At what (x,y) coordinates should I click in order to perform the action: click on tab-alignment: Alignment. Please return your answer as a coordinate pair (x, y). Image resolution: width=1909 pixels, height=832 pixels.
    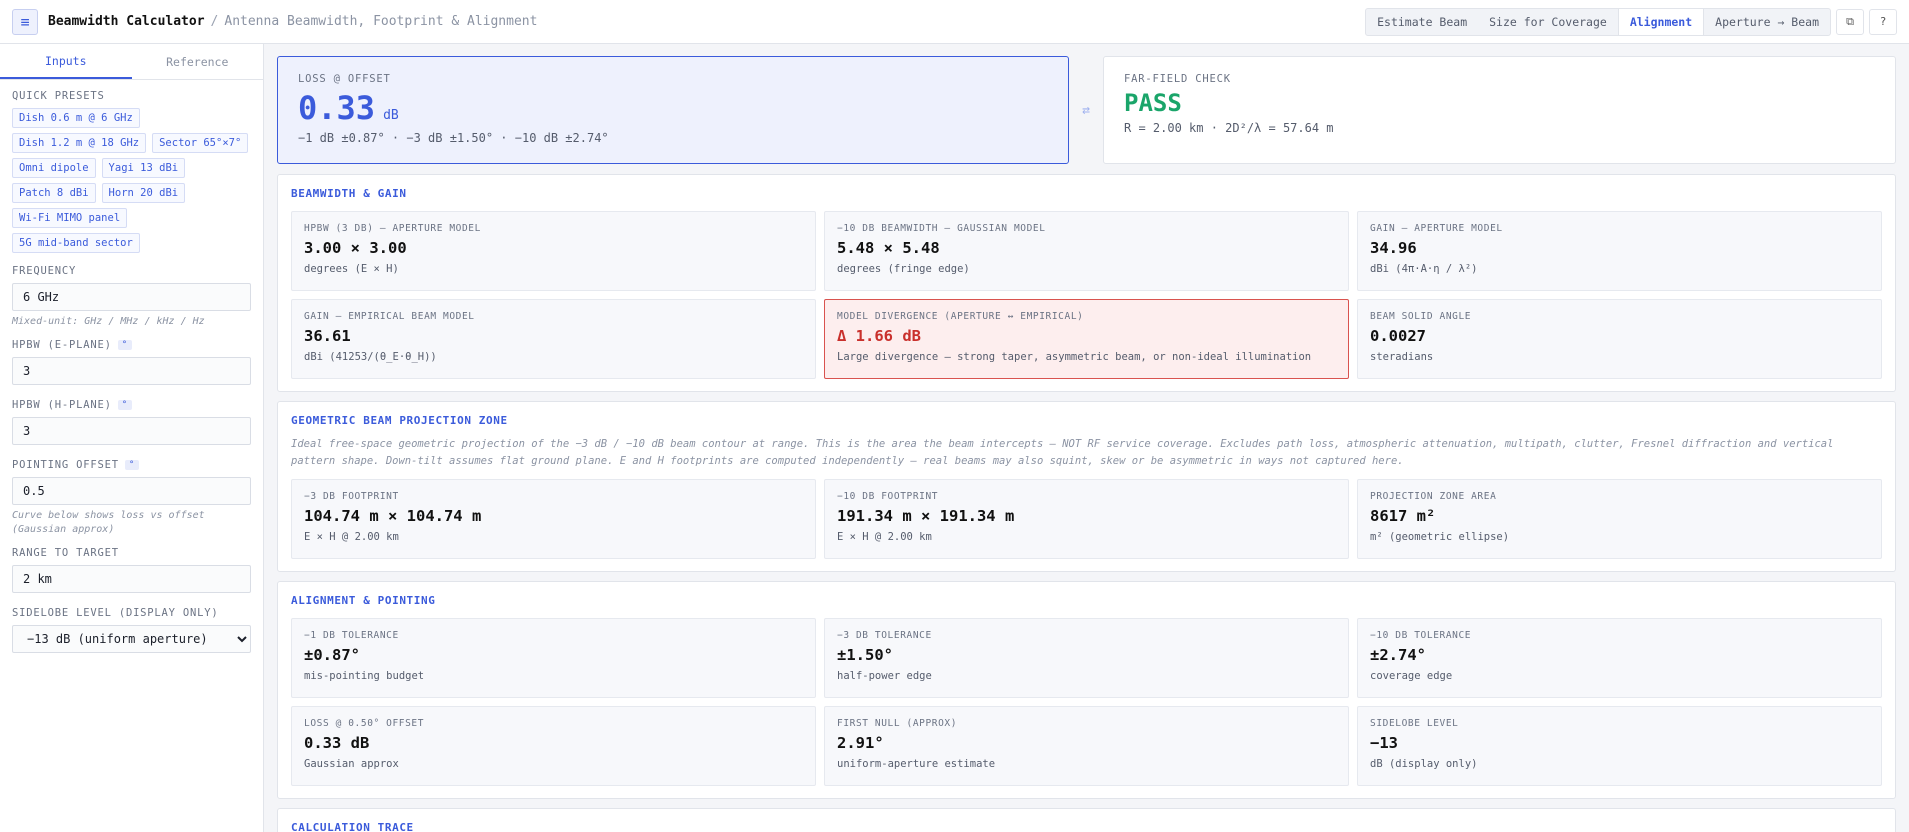
    Looking at the image, I should click on (1661, 21).